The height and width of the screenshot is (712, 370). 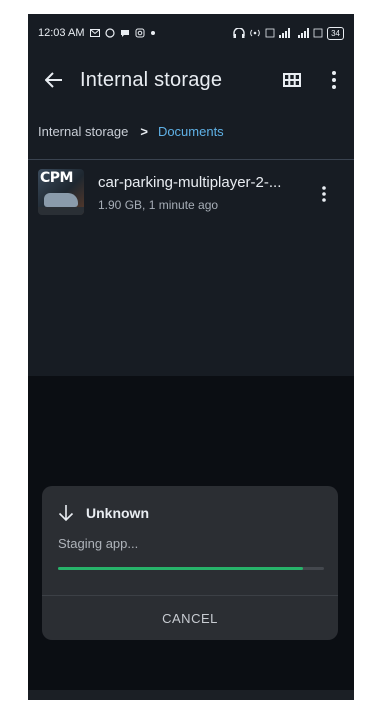 I want to click on status-bar: 12:03 AM 34, so click(x=191, y=33).